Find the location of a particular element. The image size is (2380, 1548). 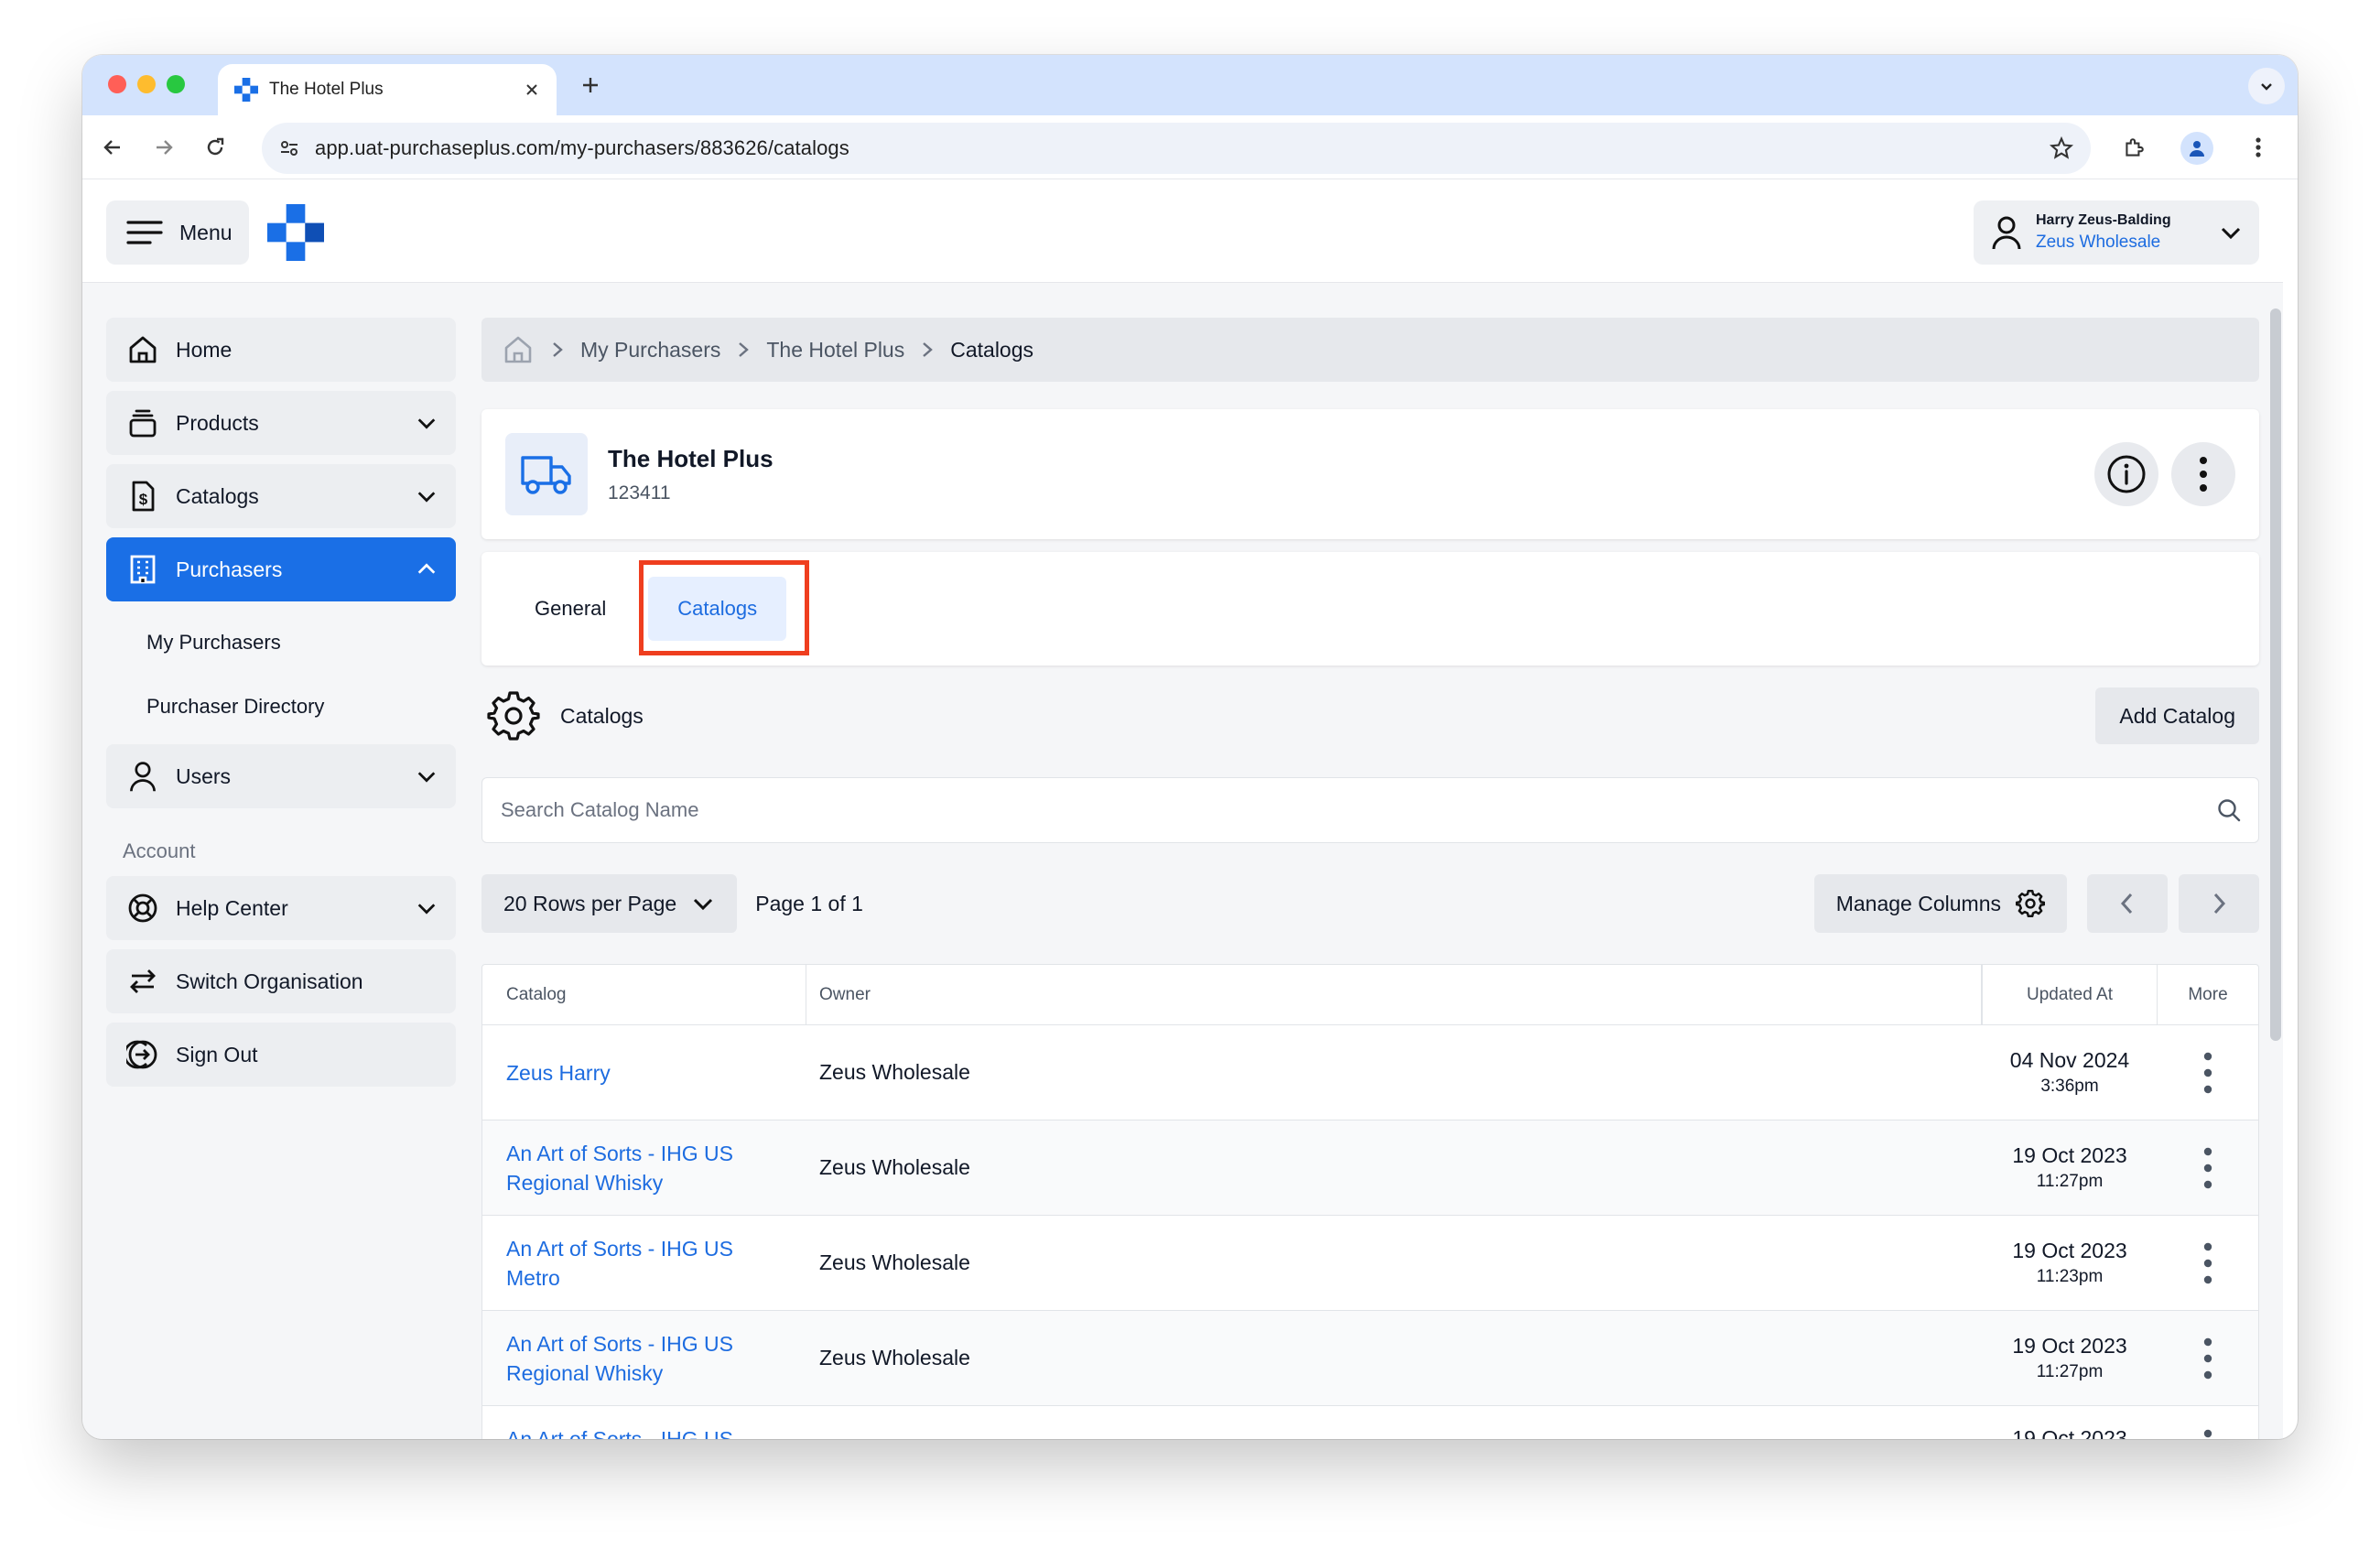

site-settings-icon is located at coordinates (289, 148).